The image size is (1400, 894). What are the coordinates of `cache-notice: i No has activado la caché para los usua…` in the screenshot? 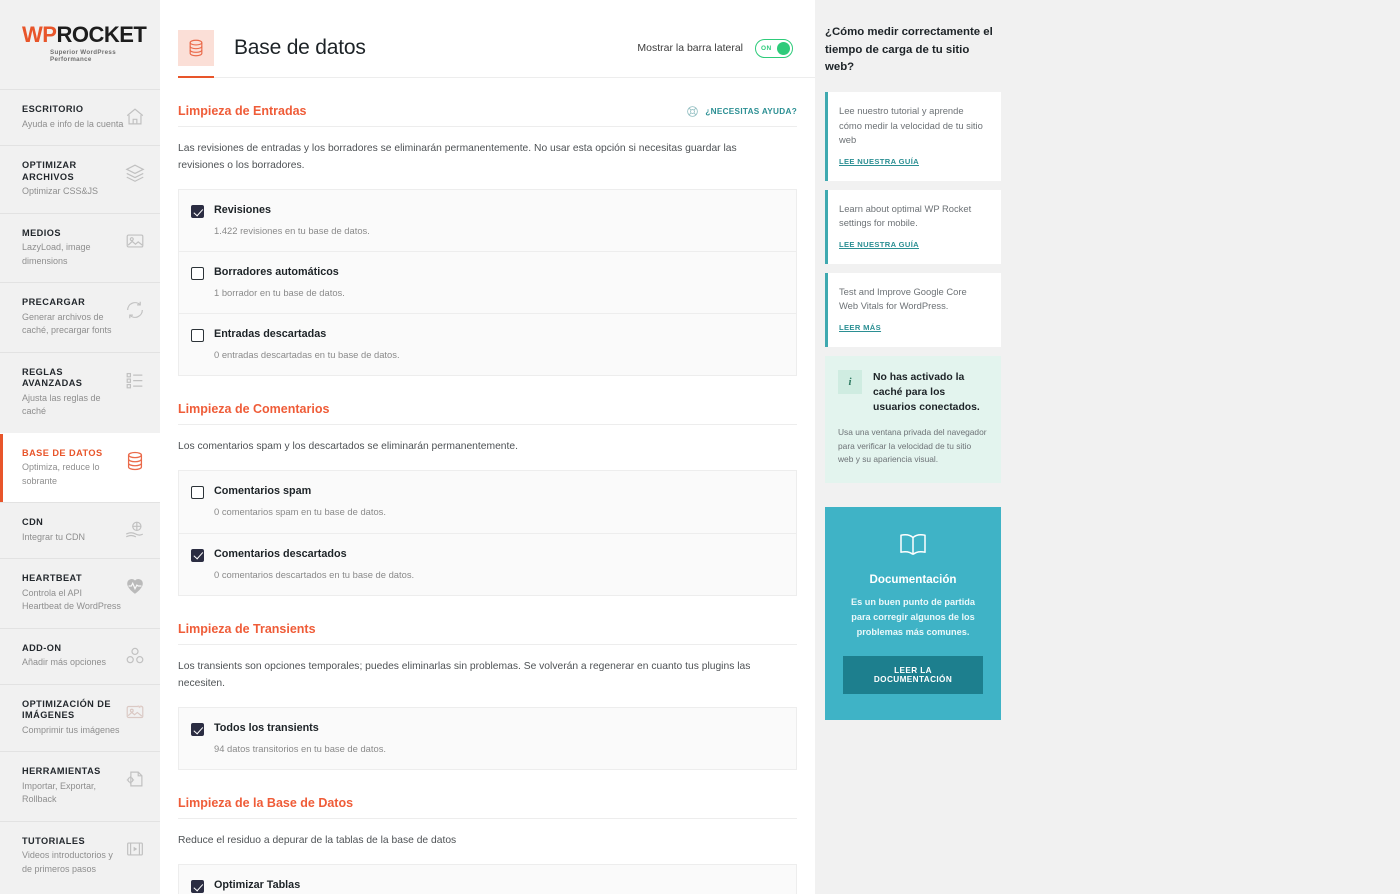 It's located at (913, 419).